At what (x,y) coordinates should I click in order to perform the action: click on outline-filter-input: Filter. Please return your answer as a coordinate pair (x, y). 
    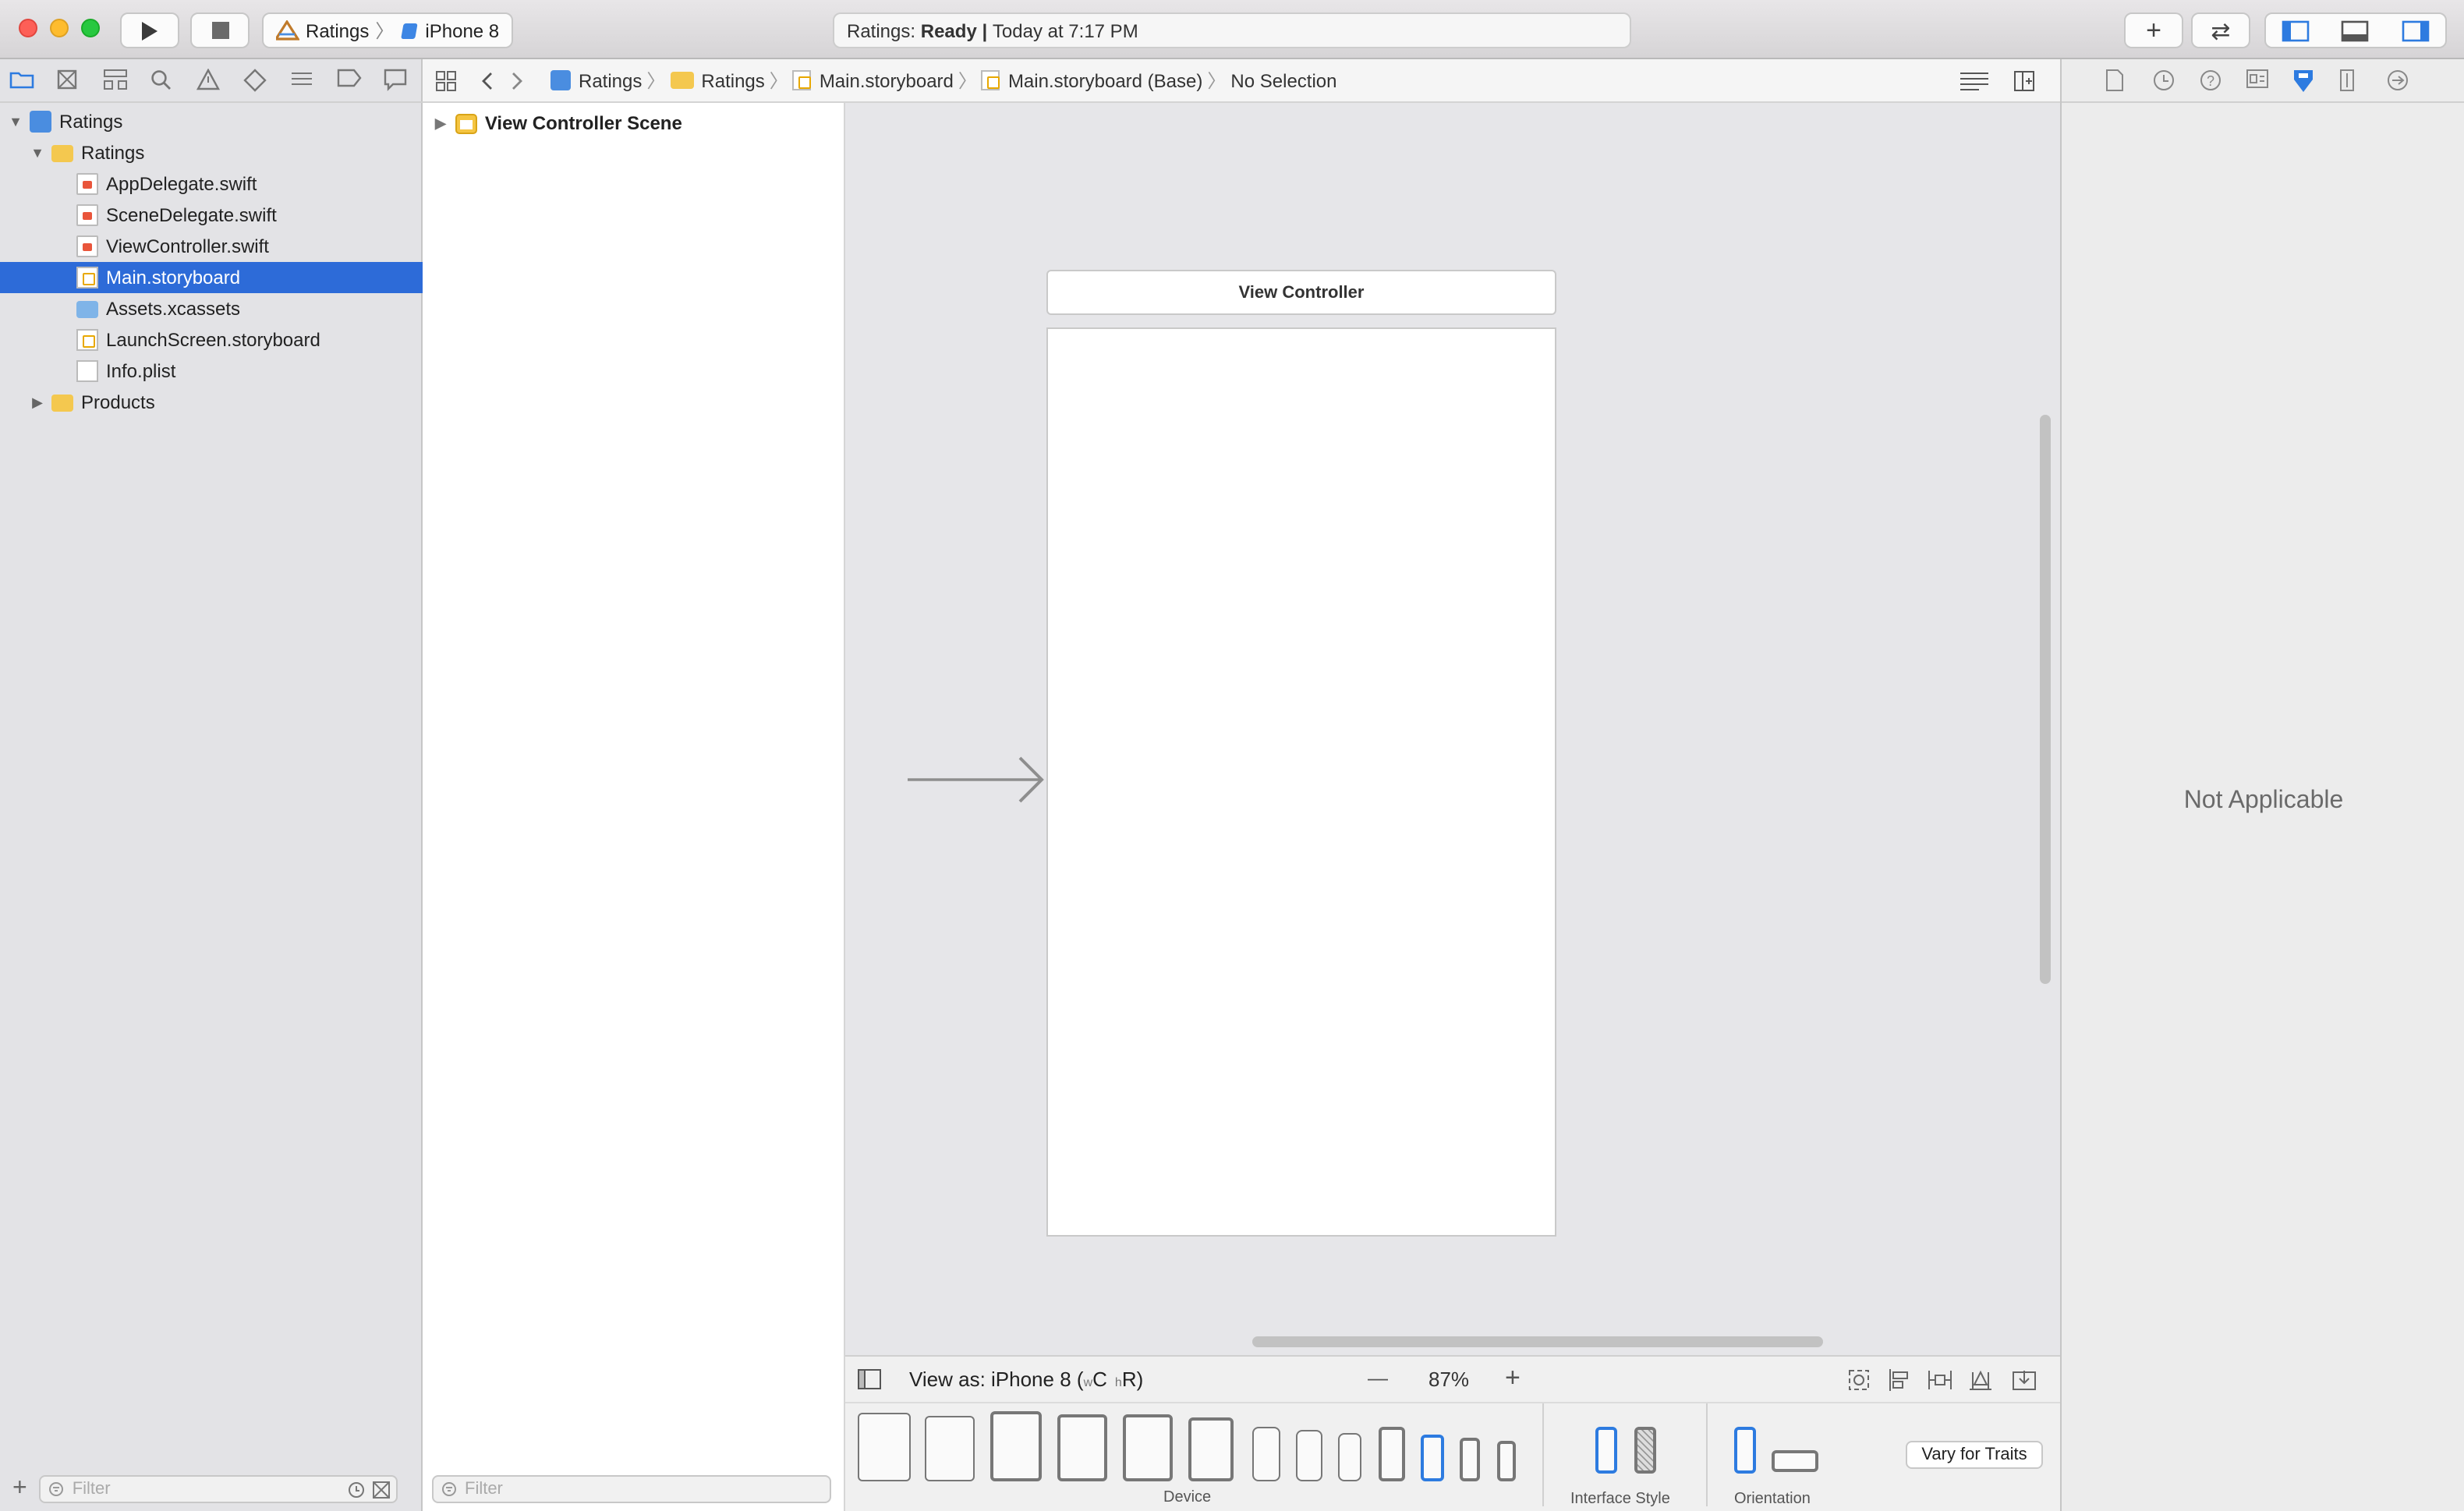
    Looking at the image, I should click on (632, 1489).